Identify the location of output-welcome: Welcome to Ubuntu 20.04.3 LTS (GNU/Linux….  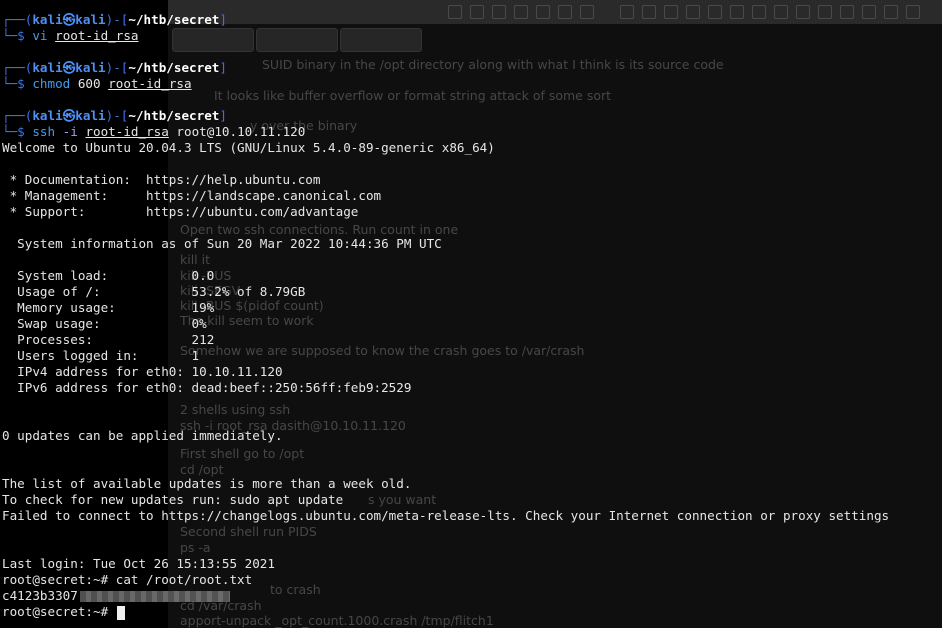
(248, 147).